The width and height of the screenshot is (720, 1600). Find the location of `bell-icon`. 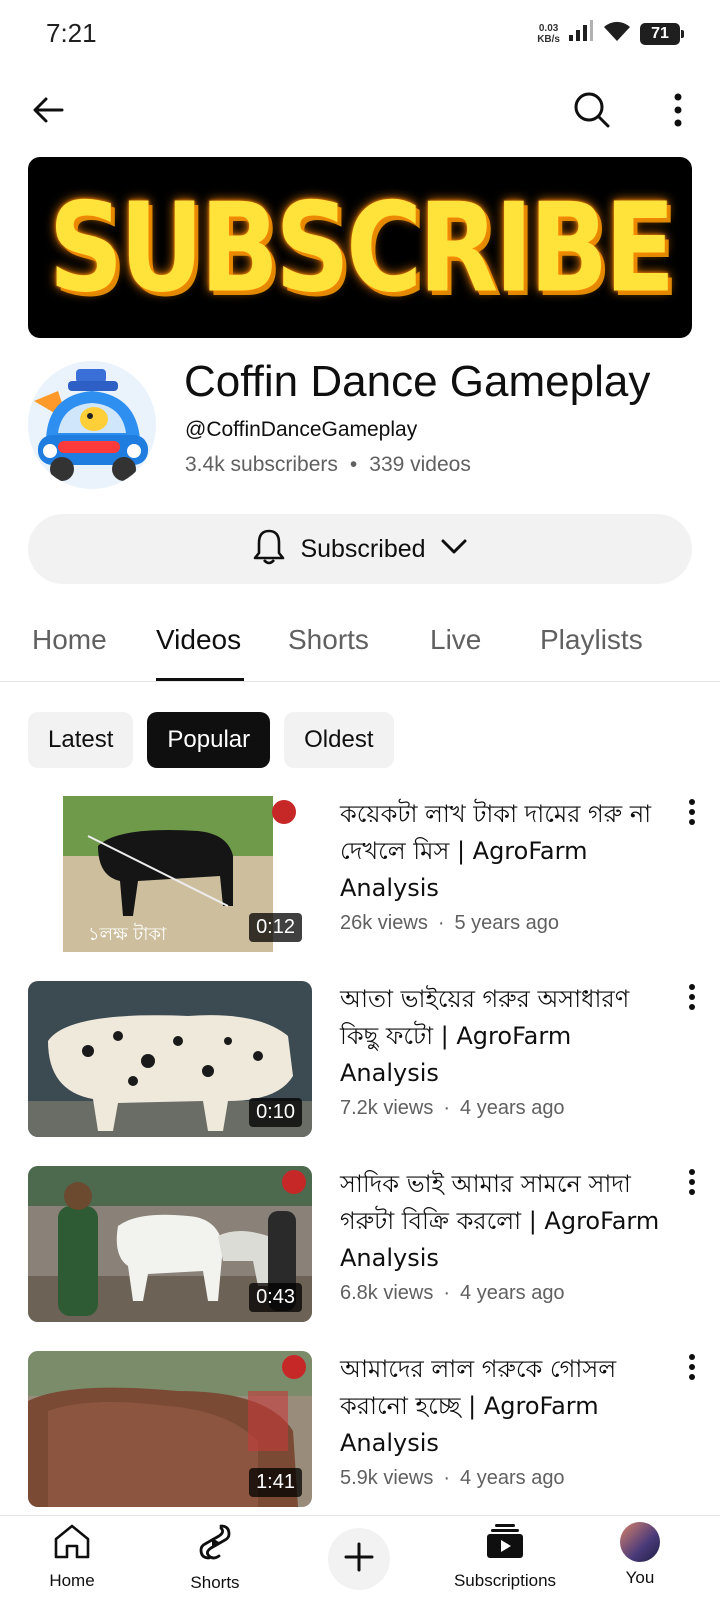

bell-icon is located at coordinates (269, 549).